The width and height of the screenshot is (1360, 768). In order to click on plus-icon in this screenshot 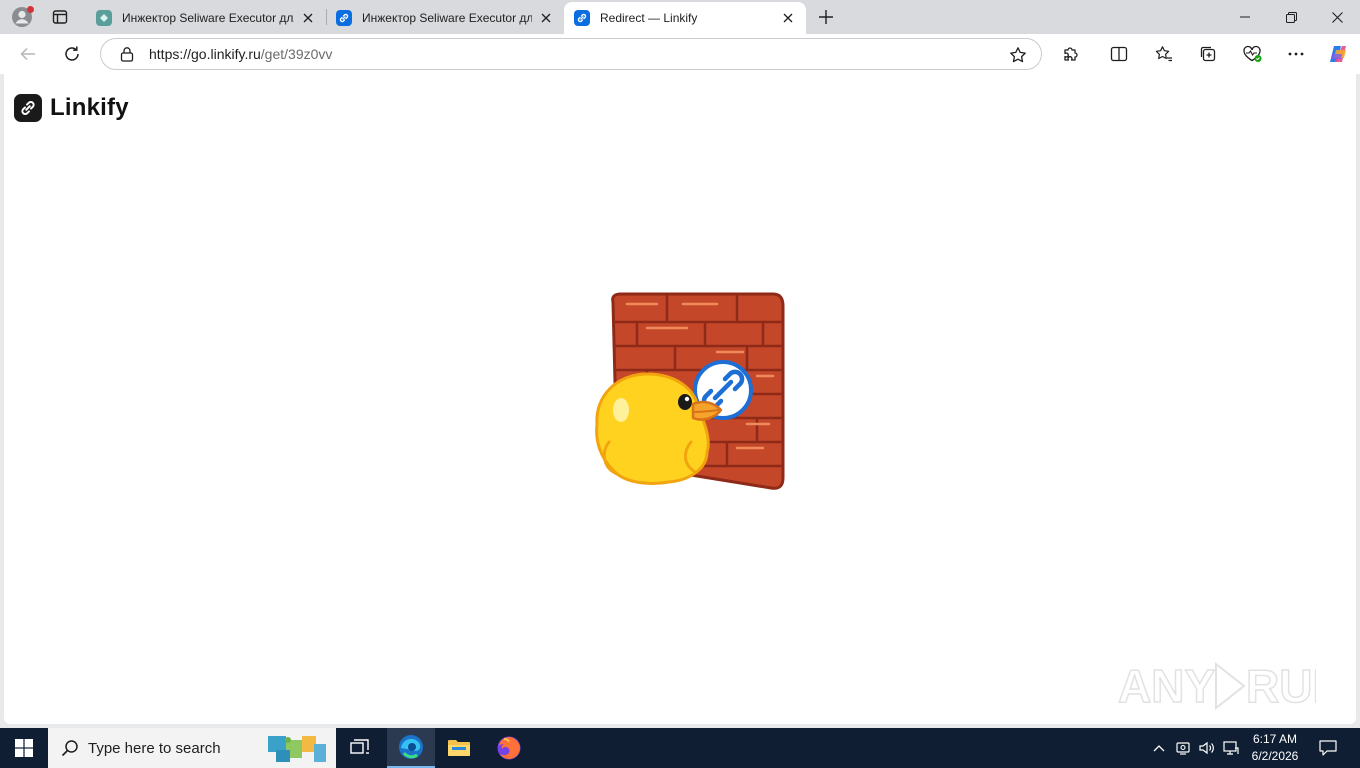, I will do `click(826, 17)`.